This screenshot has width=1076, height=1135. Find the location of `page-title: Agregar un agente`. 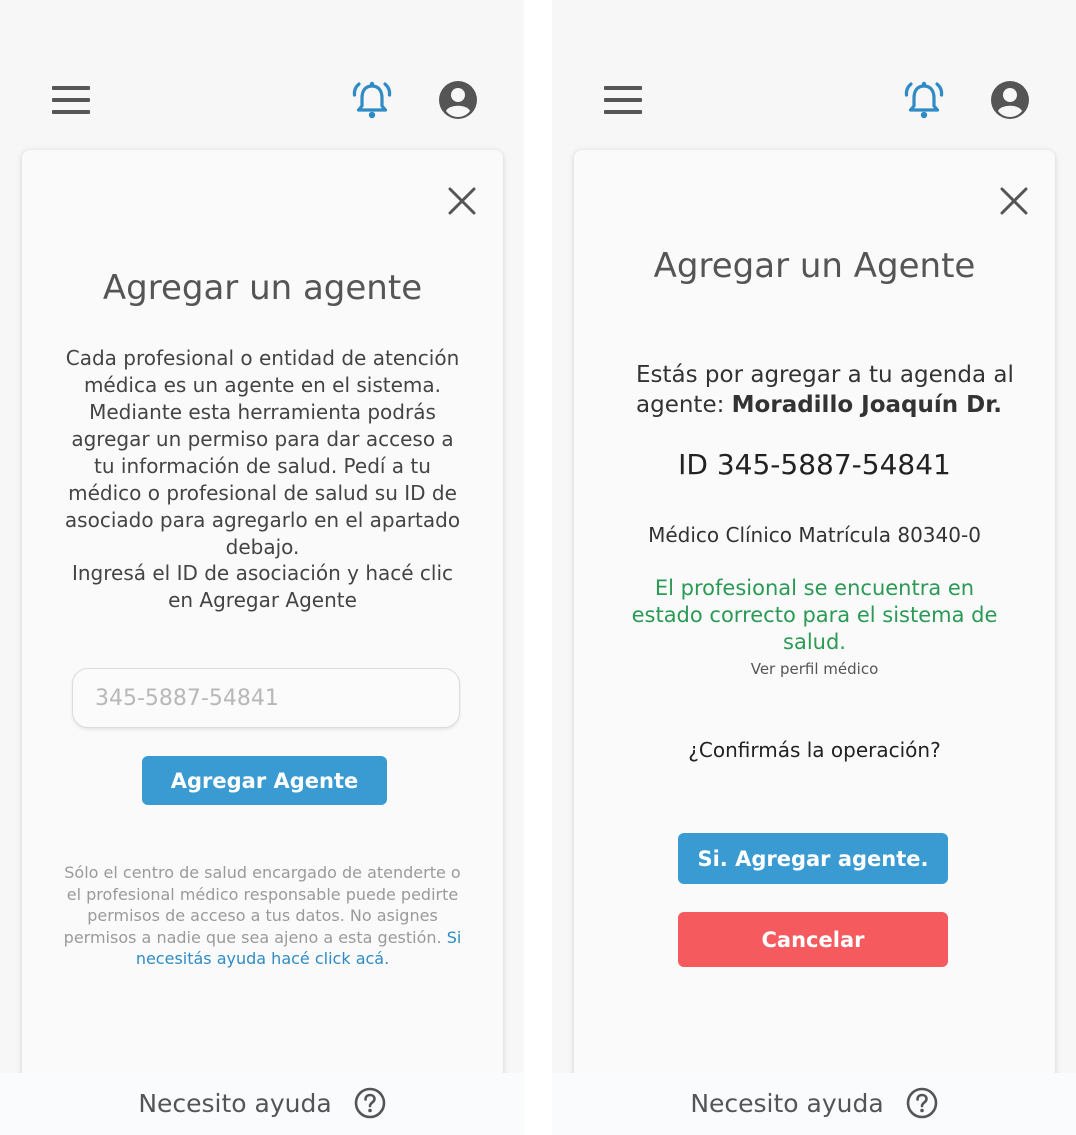

page-title: Agregar un agente is located at coordinates (262, 288).